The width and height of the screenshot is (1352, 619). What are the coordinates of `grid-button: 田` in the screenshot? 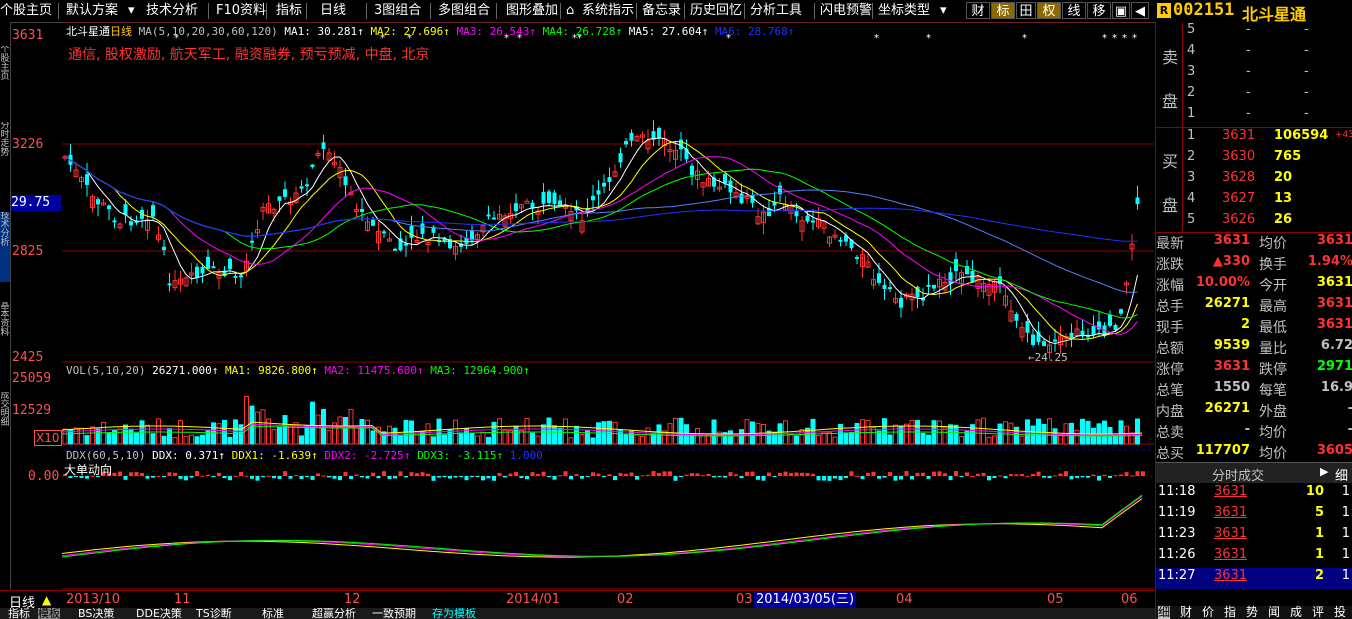 It's located at (1026, 10).